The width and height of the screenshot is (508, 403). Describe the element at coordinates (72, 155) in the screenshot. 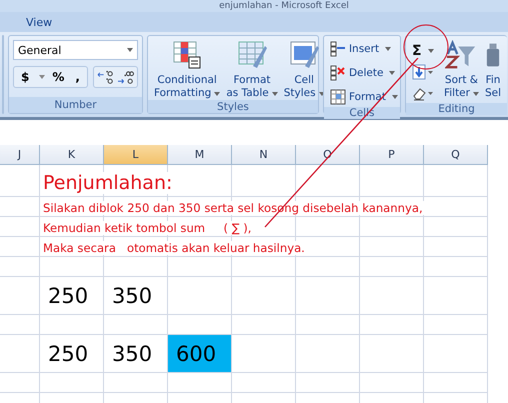

I see `column-header: K` at that location.